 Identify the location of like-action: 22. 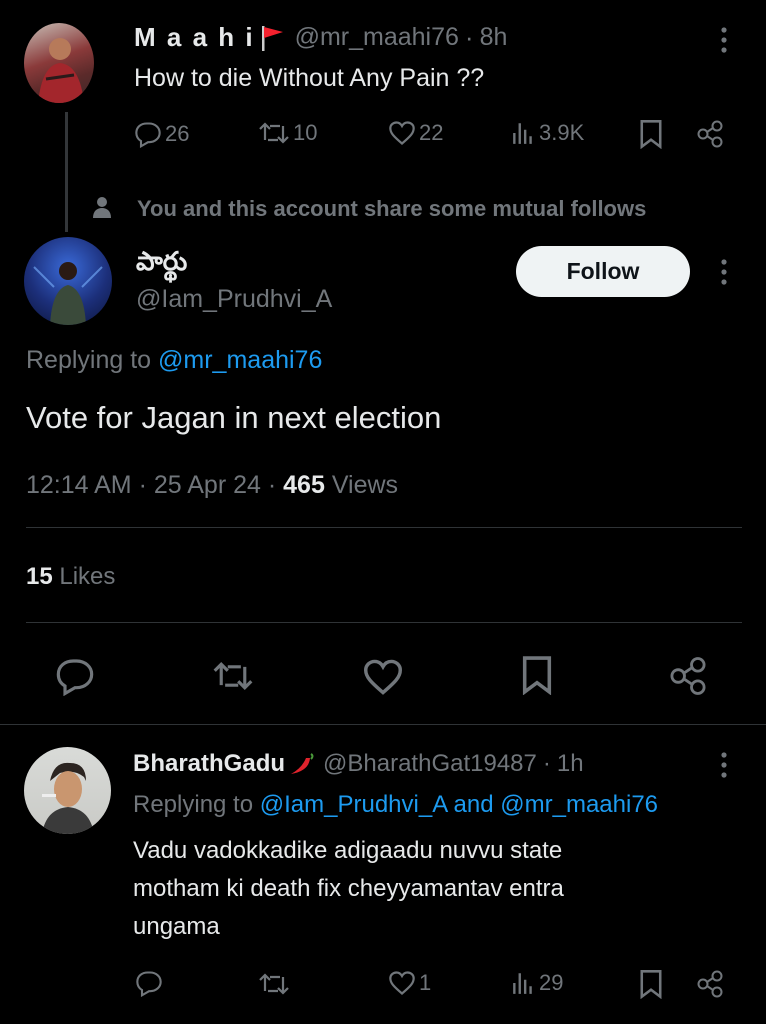
(415, 133).